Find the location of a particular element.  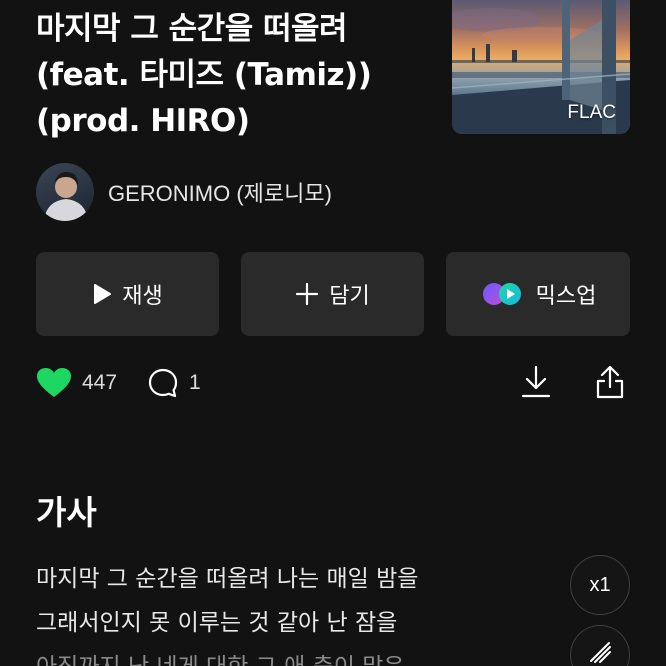

artist-row: GERONIMO (제로니모) is located at coordinates (184, 192).